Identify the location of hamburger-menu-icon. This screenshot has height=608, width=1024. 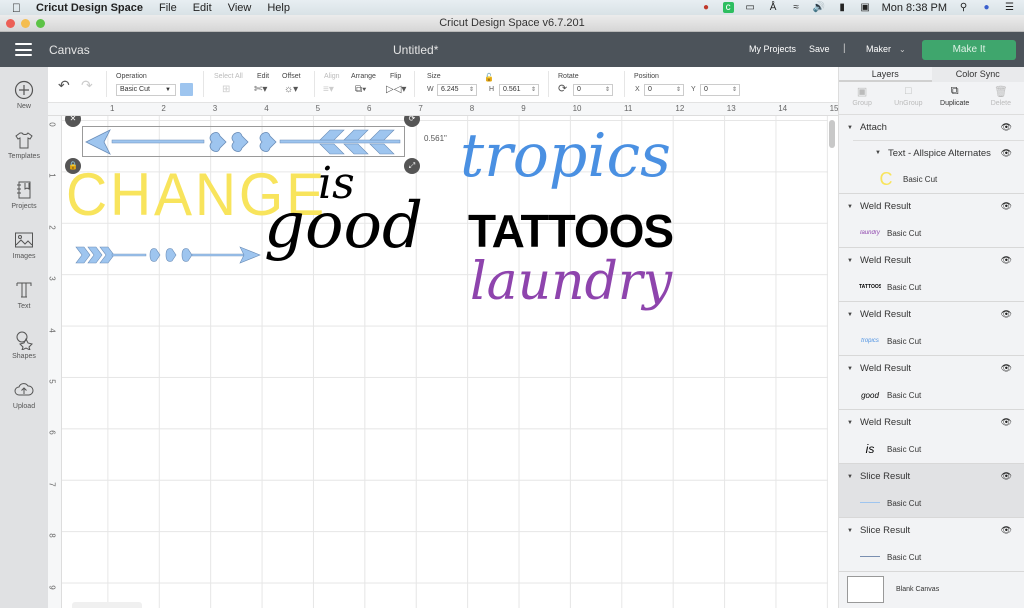
(23, 49).